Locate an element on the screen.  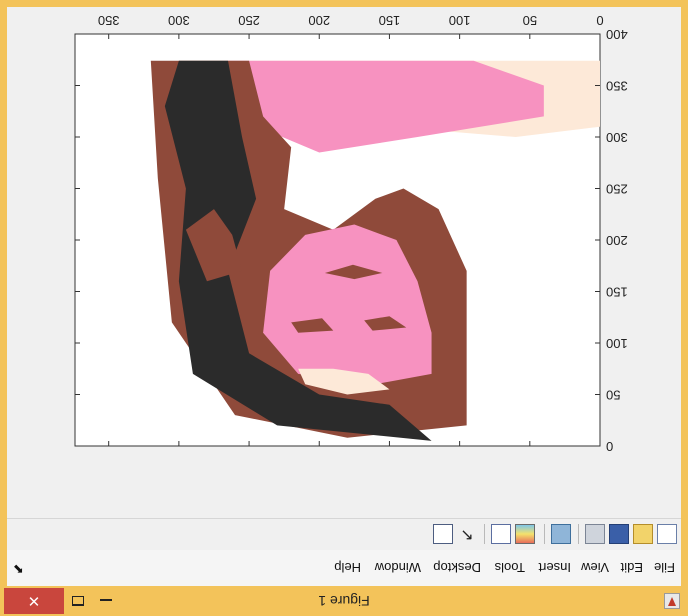
open-file-icon is located at coordinates (643, 534).